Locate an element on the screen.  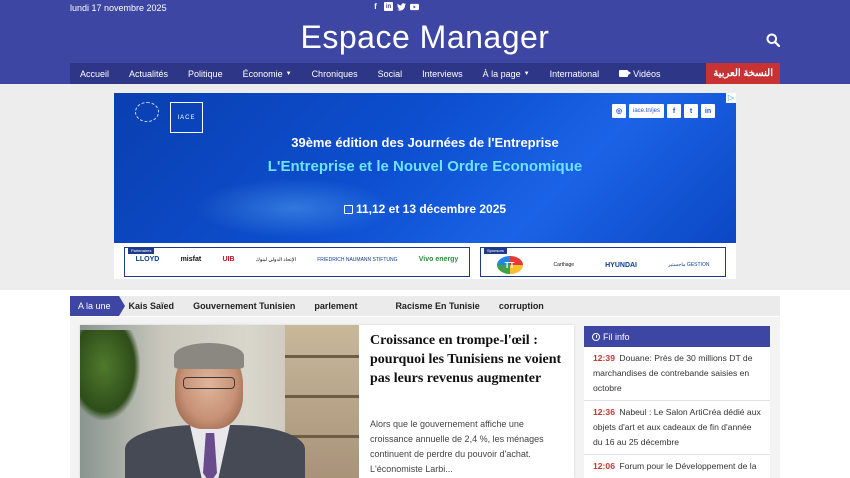
hyundai-logo: HYUNDAI is located at coordinates (621, 265).